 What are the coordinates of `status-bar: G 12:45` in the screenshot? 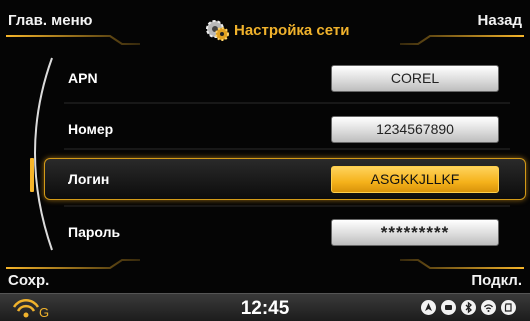 It's located at (265, 307).